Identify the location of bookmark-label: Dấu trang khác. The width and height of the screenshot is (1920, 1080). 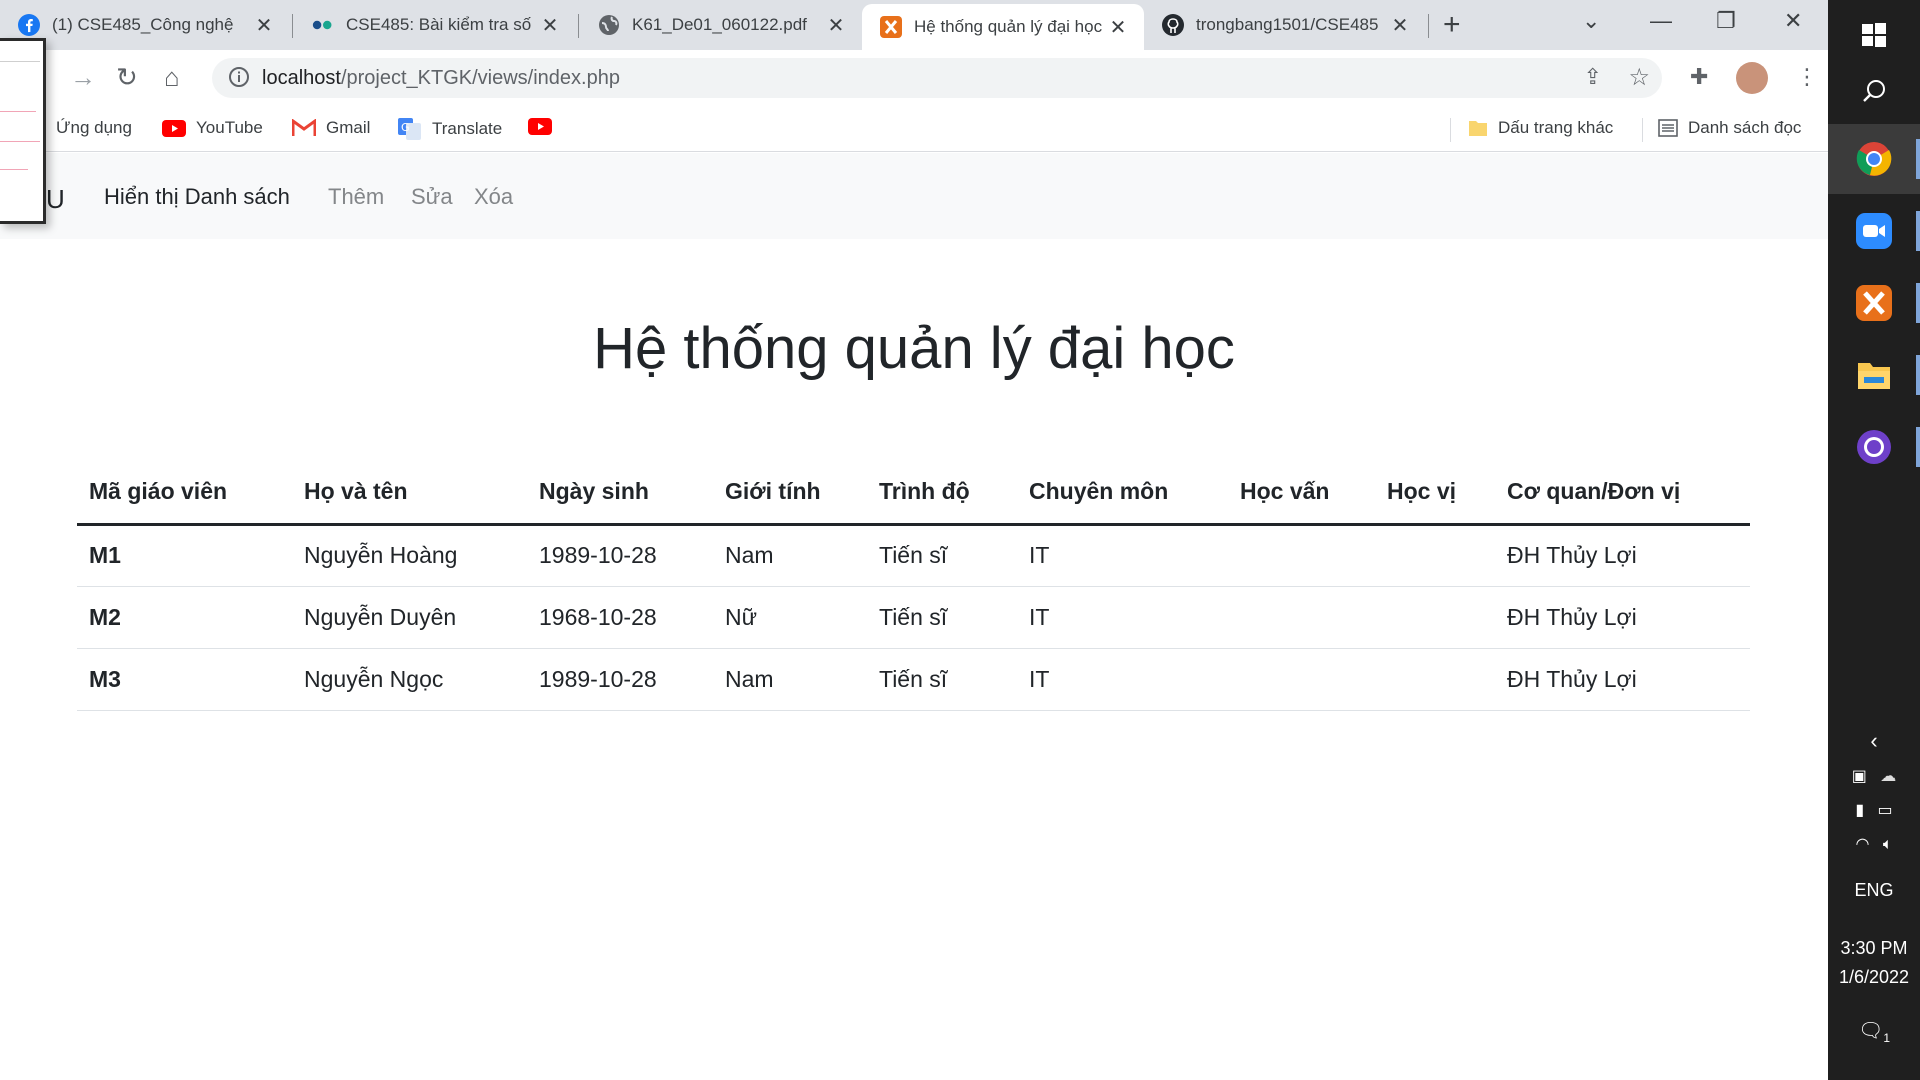
(1556, 127).